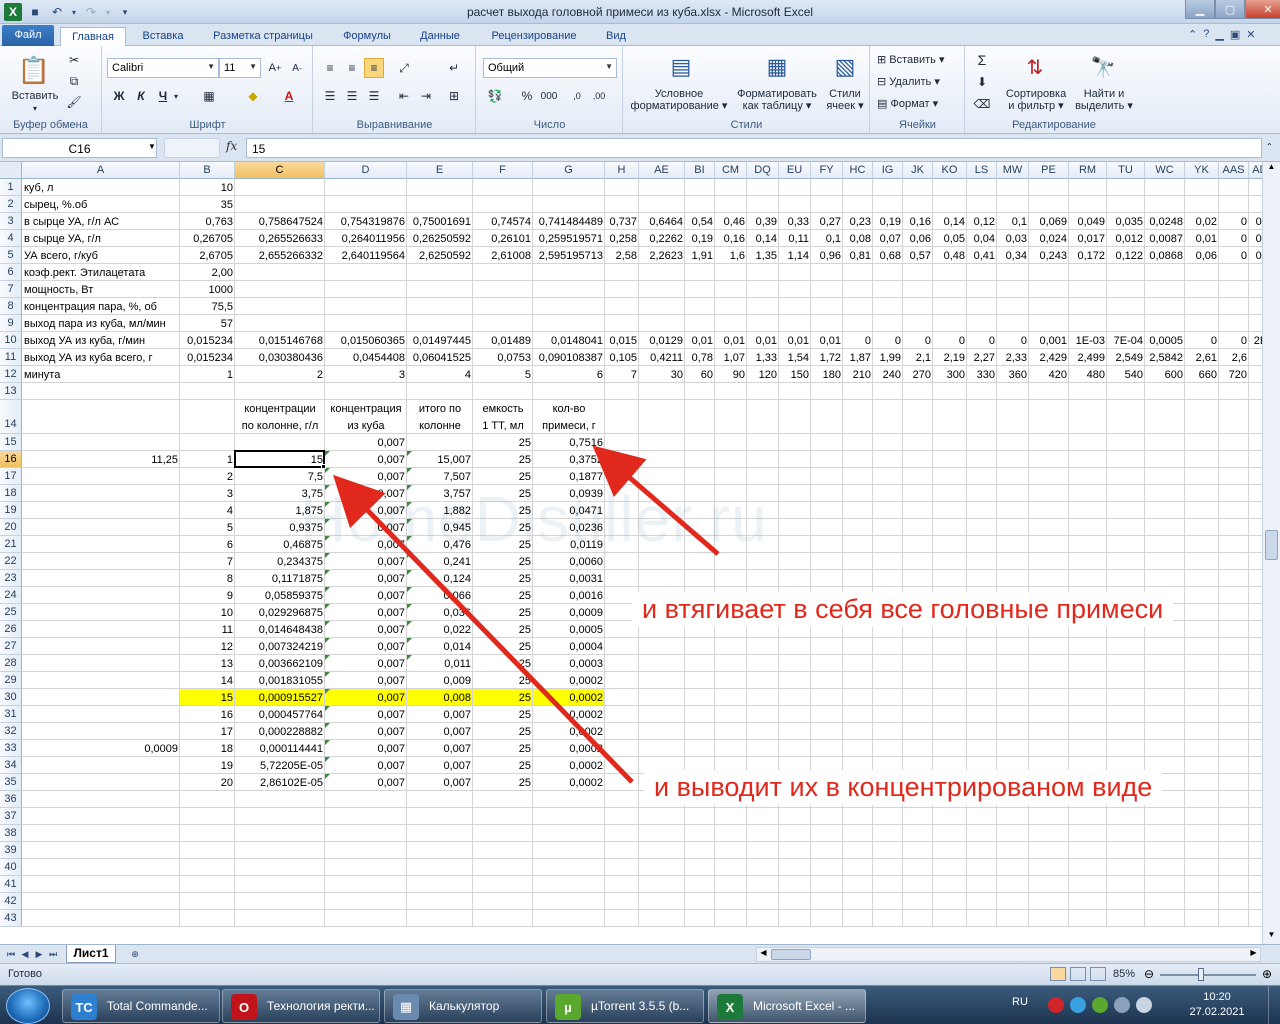  Describe the element at coordinates (101, 358) in the screenshot. I see `cell-a11: выход УА из куба всего, г` at that location.